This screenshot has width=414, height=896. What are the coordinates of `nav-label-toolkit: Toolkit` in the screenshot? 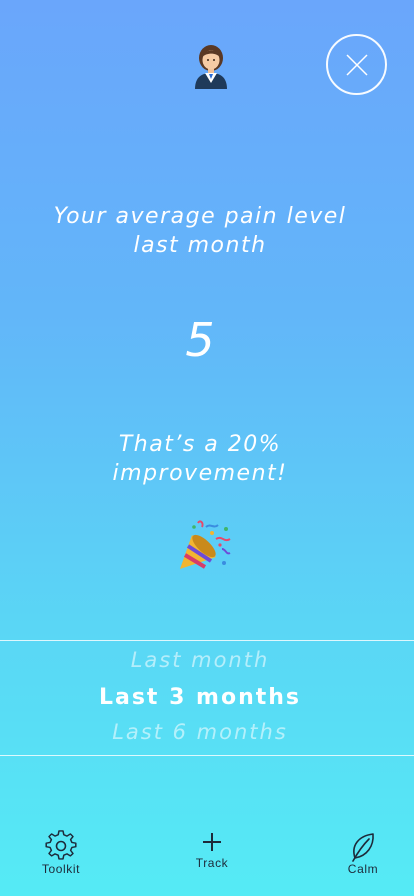 It's located at (61, 869).